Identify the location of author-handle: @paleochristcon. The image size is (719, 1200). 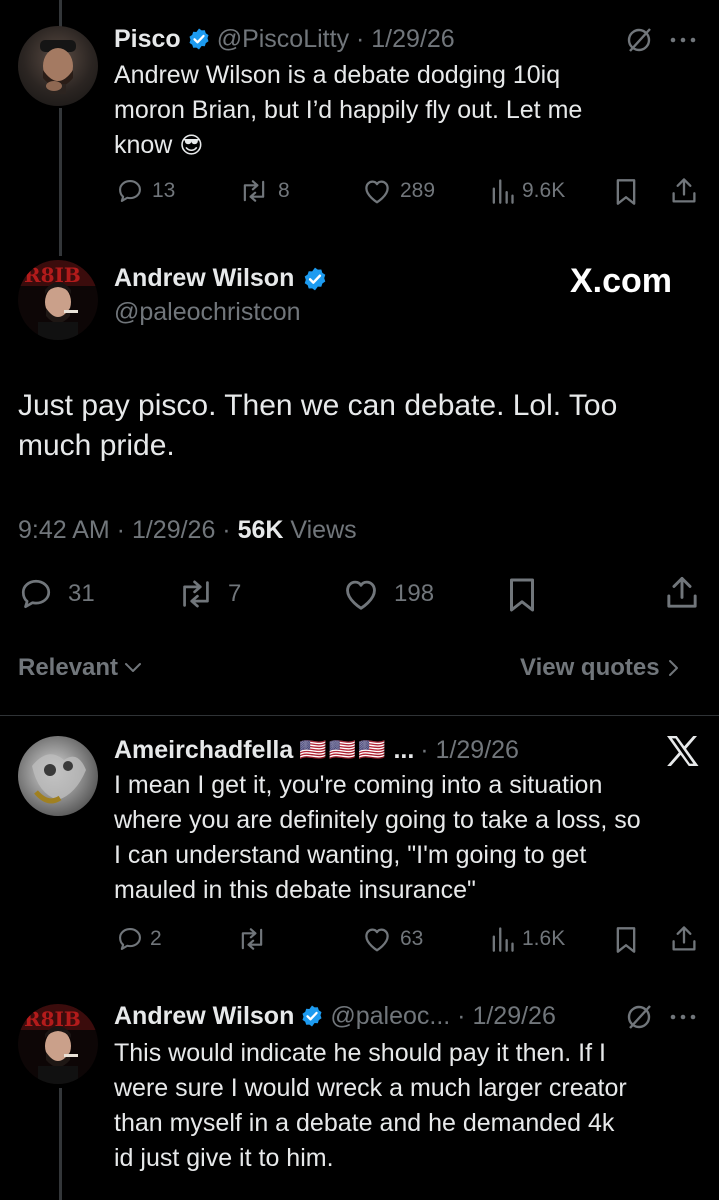
(207, 312).